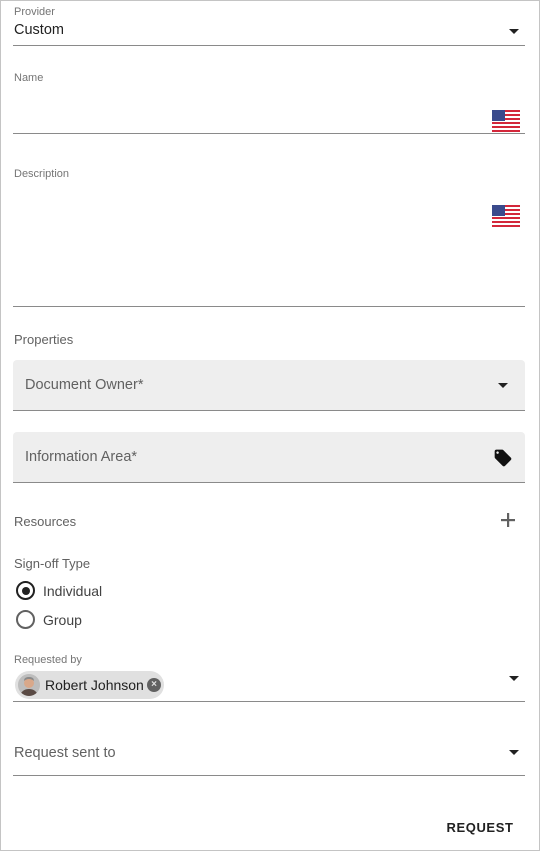 This screenshot has width=540, height=851. Describe the element at coordinates (248, 110) in the screenshot. I see `name-input` at that location.